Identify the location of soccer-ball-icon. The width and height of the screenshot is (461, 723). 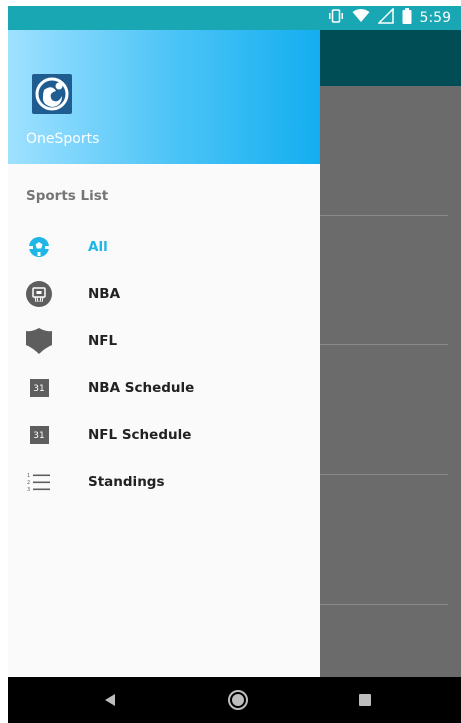
(39, 247).